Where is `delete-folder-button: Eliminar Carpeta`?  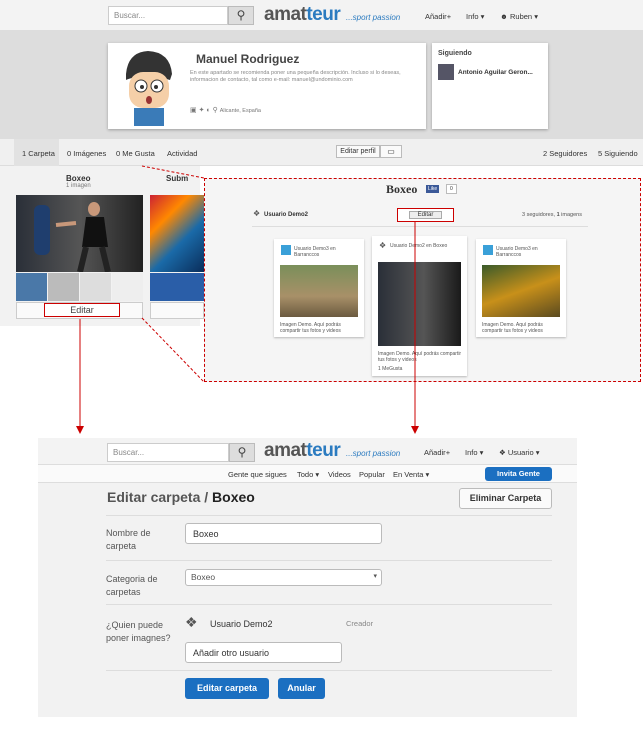
delete-folder-button: Eliminar Carpeta is located at coordinates (505, 498).